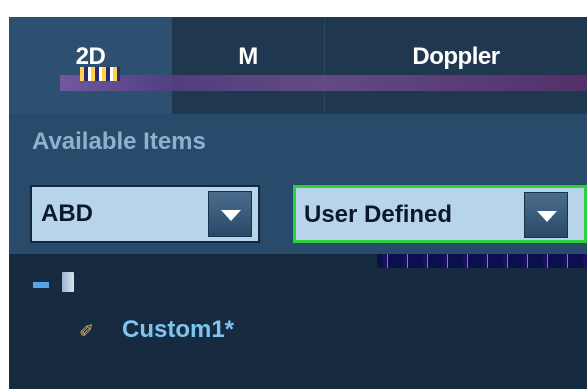 This screenshot has height=389, width=587. I want to click on render-artifact-bar, so click(323, 83).